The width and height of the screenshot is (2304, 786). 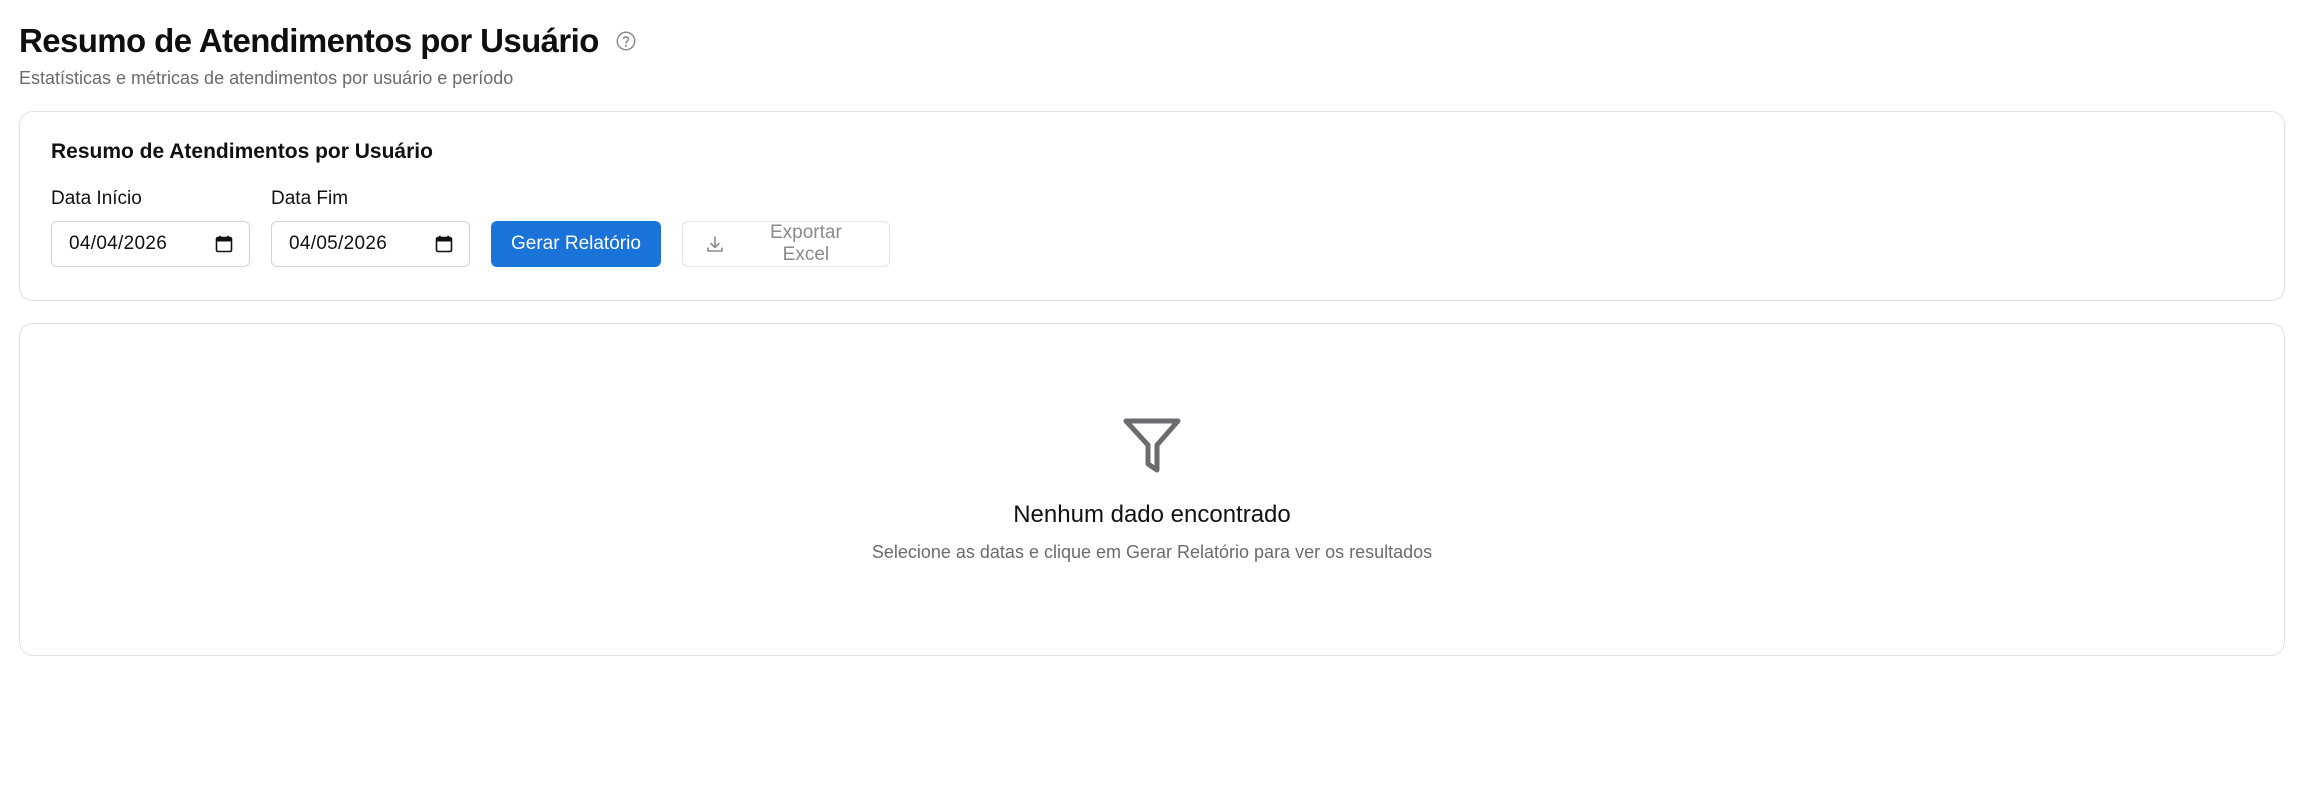 I want to click on start-date-input: 04/04/2026, so click(x=150, y=244).